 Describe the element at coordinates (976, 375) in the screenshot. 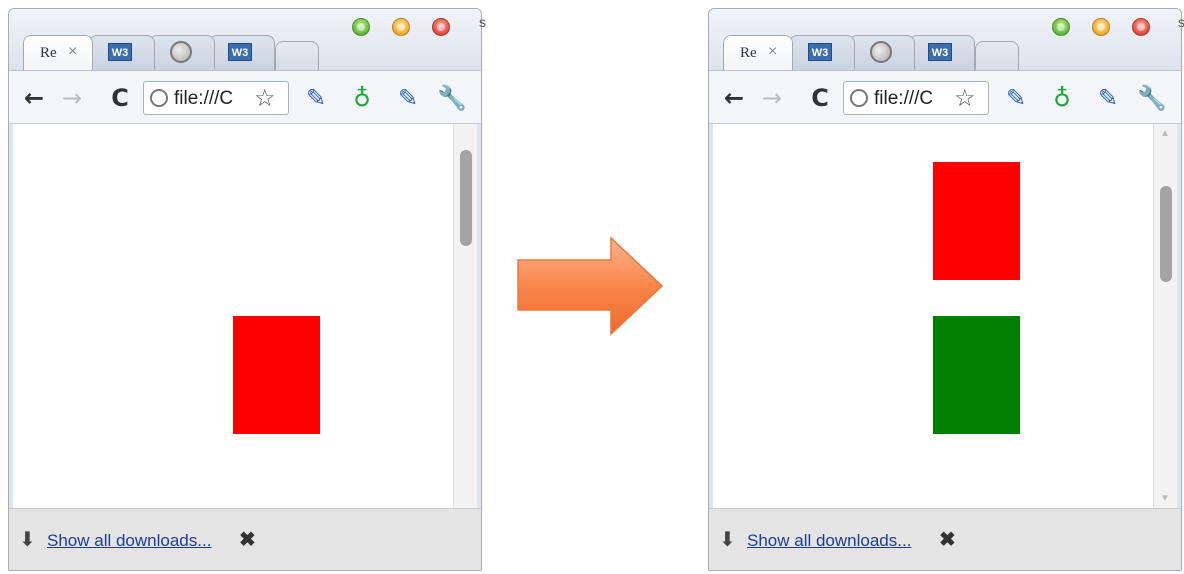

I see `green-rectangle` at that location.